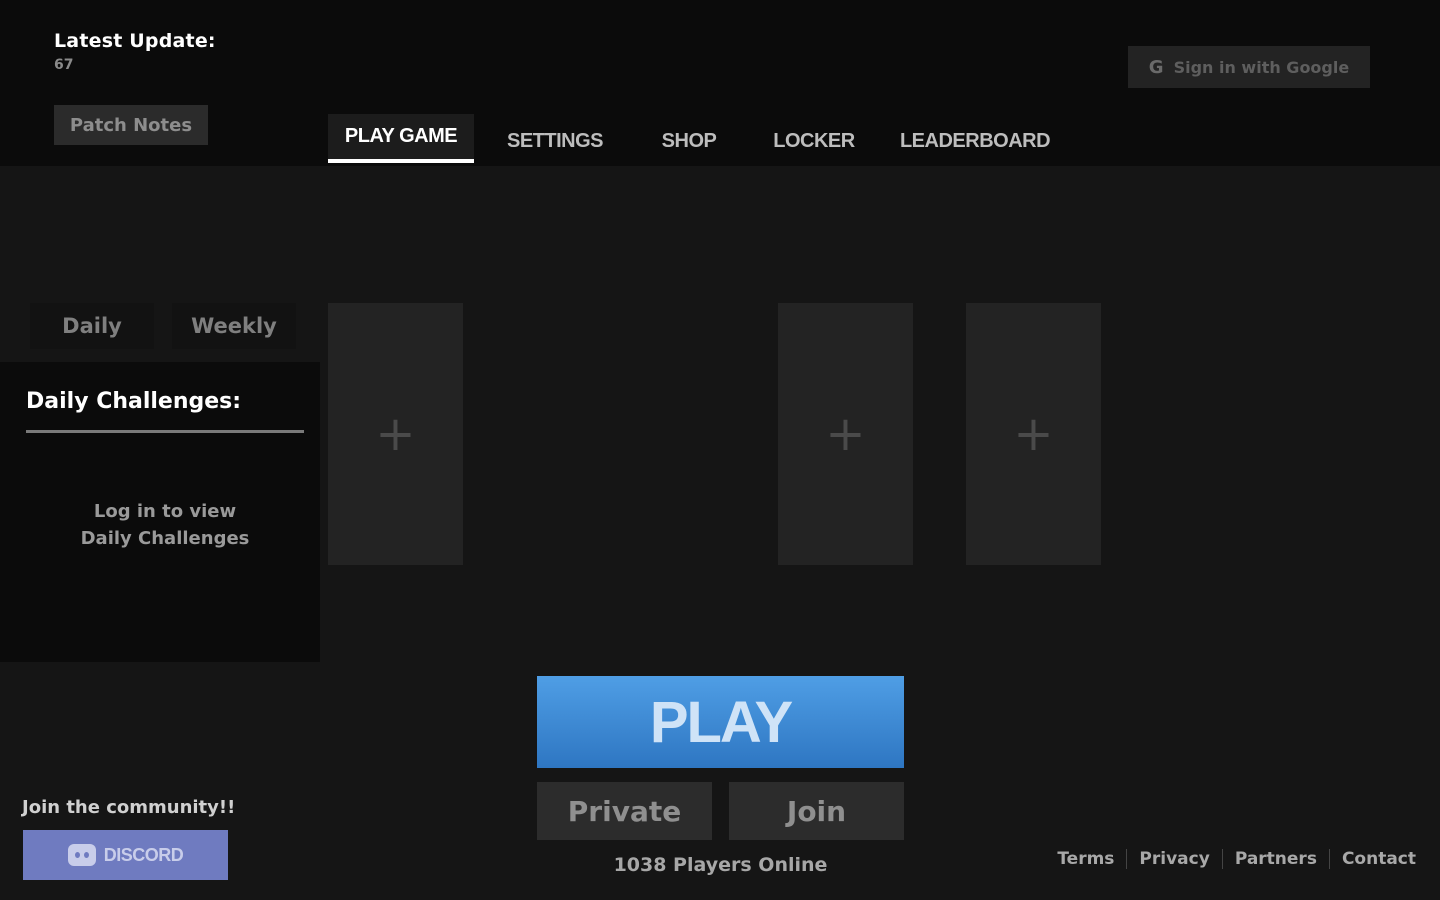  Describe the element at coordinates (1373, 859) in the screenshot. I see `footer-link-contact: Contact` at that location.